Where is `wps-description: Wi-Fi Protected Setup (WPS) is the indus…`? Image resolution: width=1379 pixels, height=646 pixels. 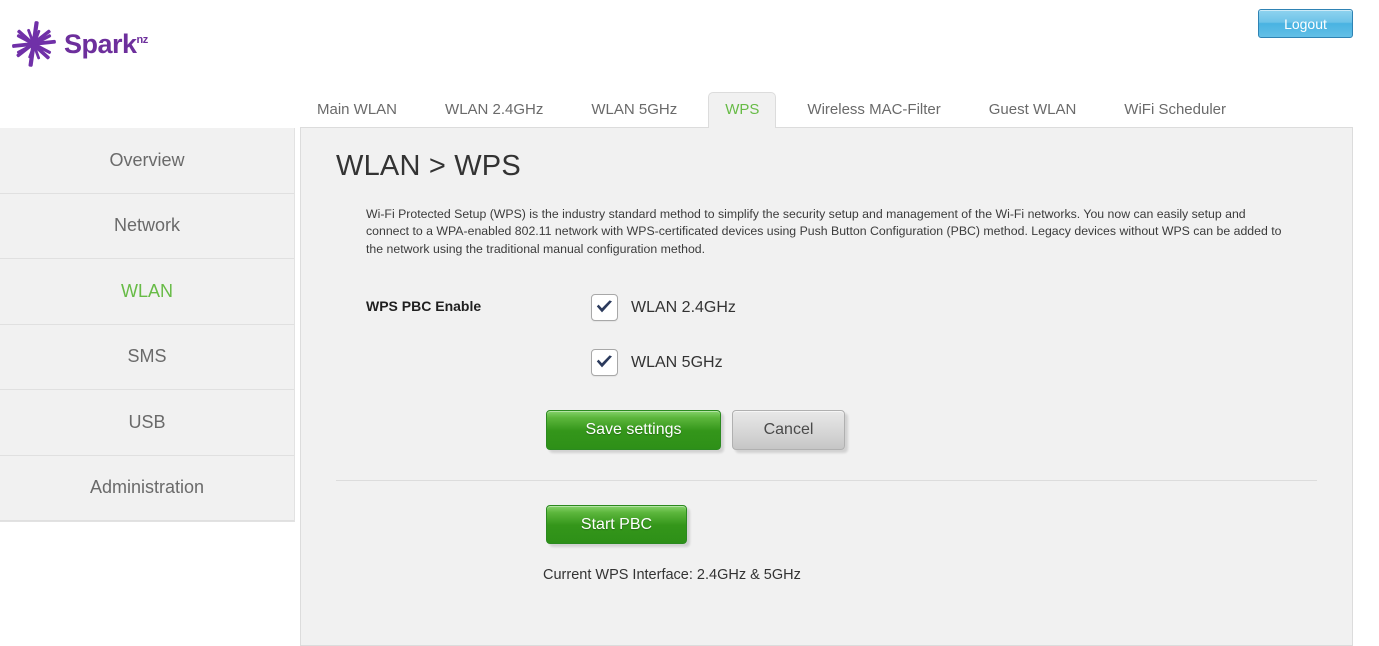 wps-description: Wi-Fi Protected Setup (WPS) is the indus… is located at coordinates (824, 231).